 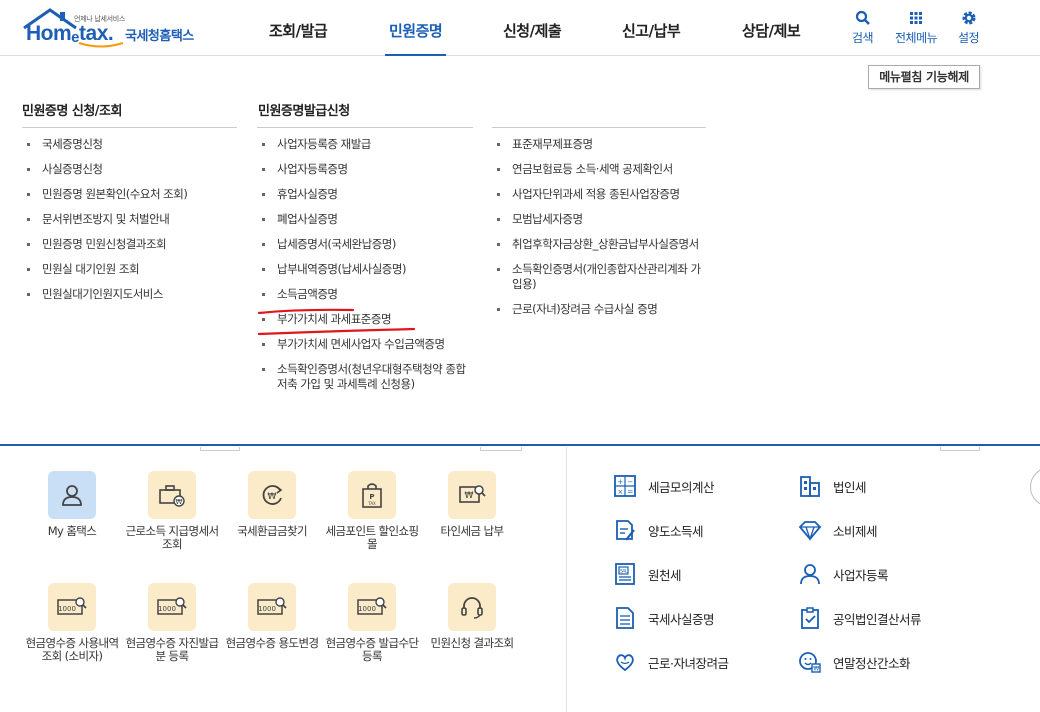 I want to click on menu-item: 민원실대기인원지도서비스, so click(x=131, y=294).